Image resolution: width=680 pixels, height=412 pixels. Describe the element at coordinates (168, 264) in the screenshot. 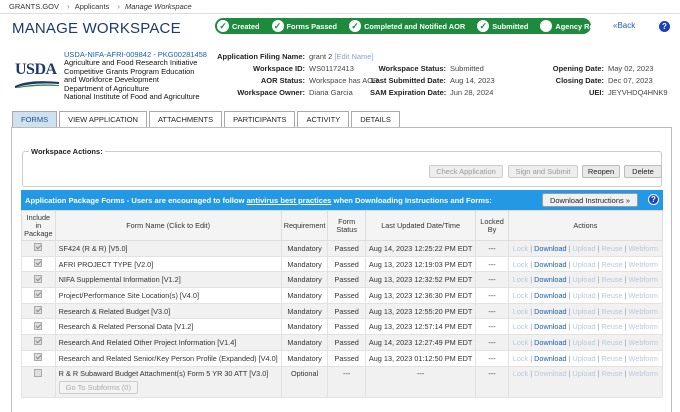

I see `form-name: AFRI PROJECT TYPE [V2.0]` at that location.